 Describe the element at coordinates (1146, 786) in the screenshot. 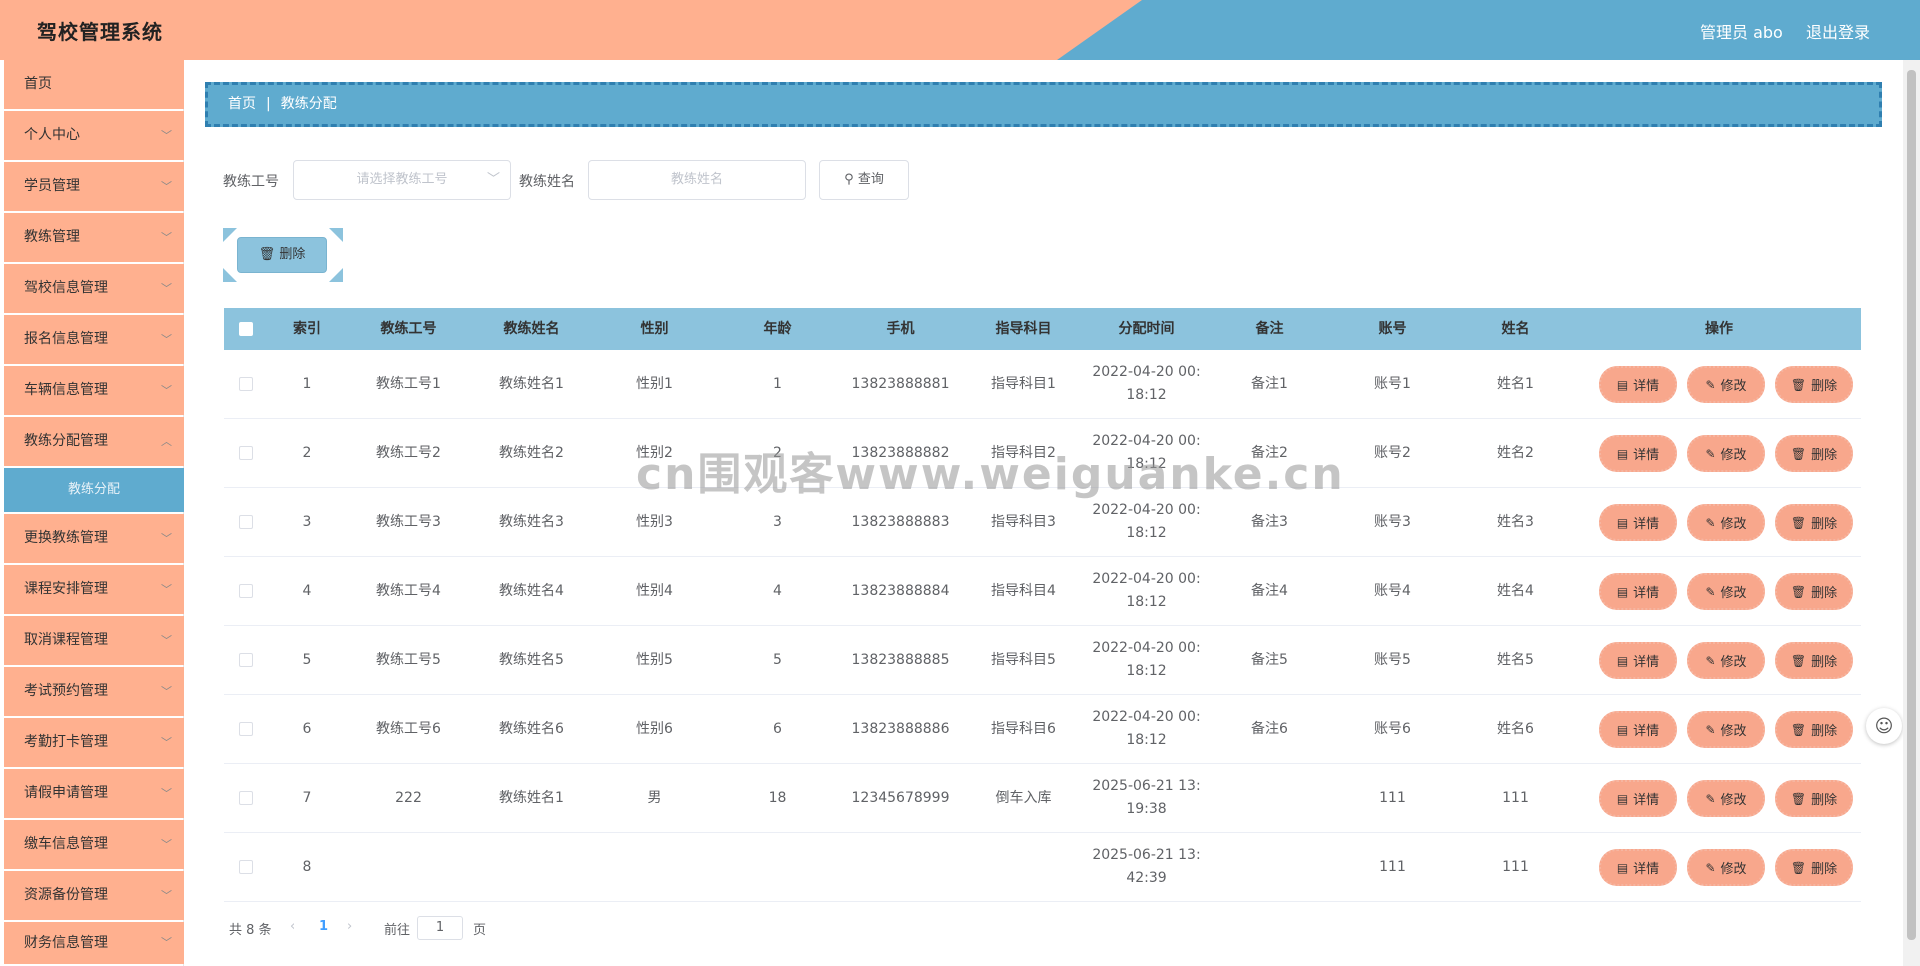

I see `assign-time-line1: 2025-06-21 13:` at that location.